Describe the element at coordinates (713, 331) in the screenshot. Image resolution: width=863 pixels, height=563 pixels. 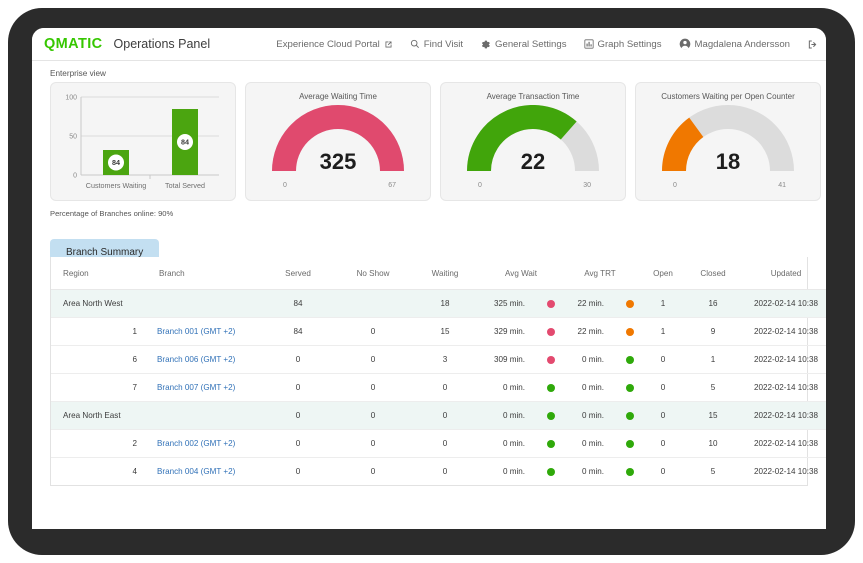
I see `cell-closed: 9` at that location.